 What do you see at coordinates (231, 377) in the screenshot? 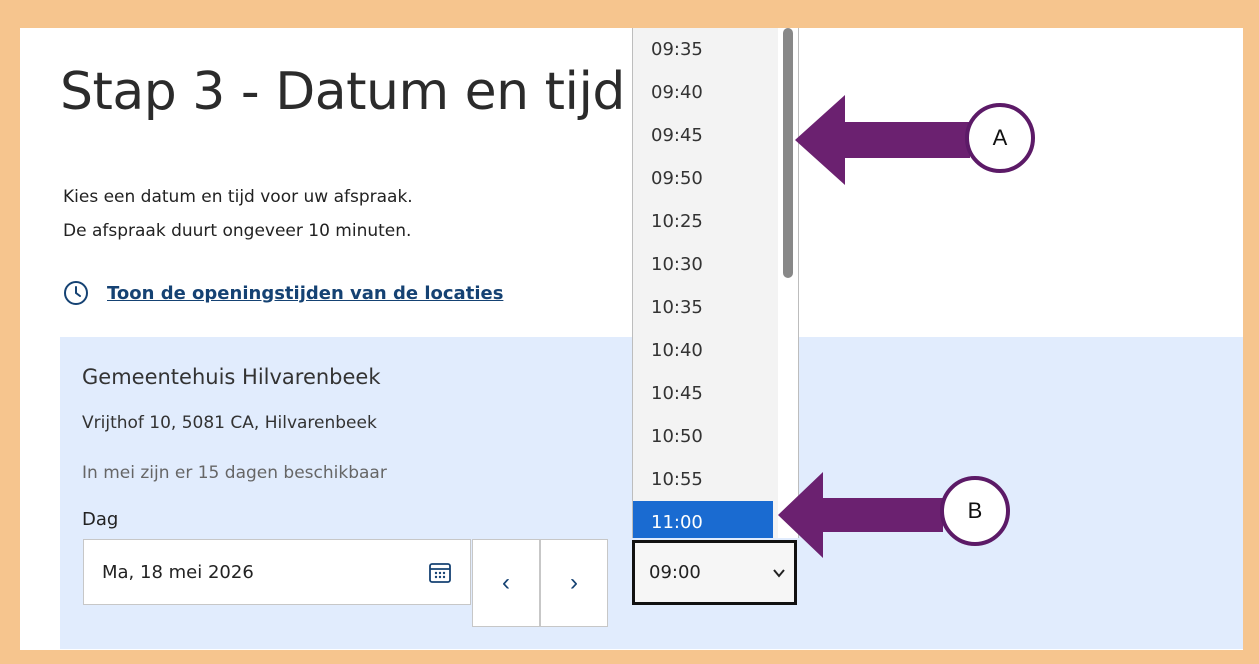
I see `location-name: Gemeentehuis Hilvarenbeek` at bounding box center [231, 377].